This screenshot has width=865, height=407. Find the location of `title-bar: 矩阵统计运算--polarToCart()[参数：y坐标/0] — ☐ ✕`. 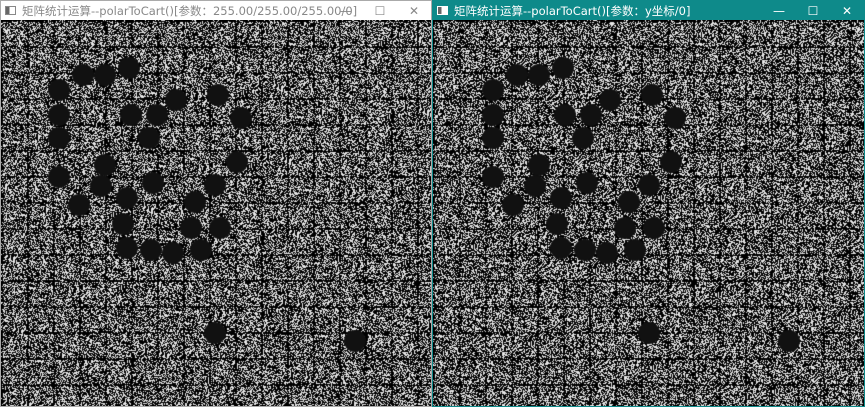

title-bar: 矩阵统计运算--polarToCart()[参数：y坐标/0] — ☐ ✕ is located at coordinates (648, 10).